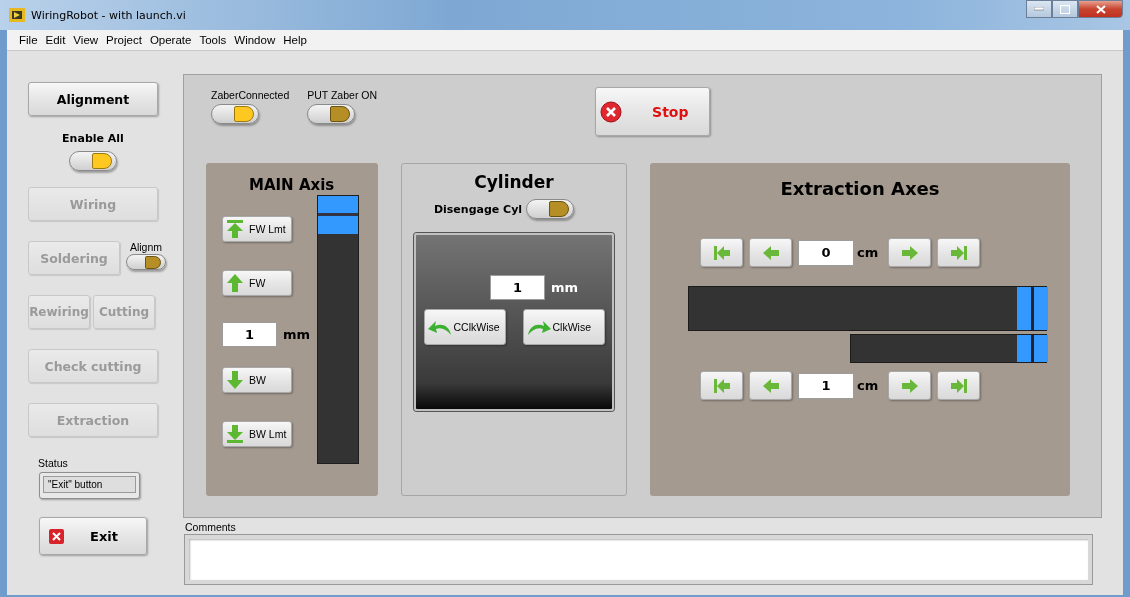  Describe the element at coordinates (235, 380) in the screenshot. I see `arrow-down-icon` at that location.